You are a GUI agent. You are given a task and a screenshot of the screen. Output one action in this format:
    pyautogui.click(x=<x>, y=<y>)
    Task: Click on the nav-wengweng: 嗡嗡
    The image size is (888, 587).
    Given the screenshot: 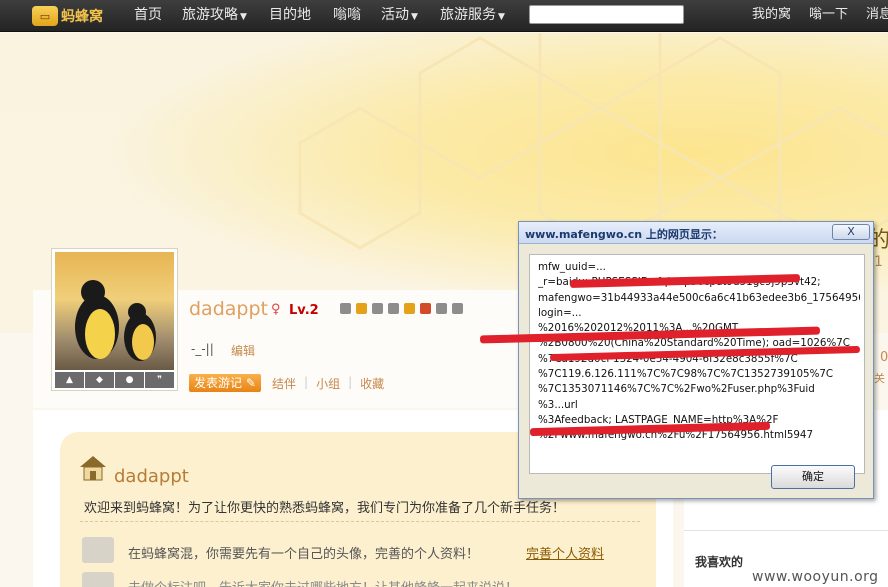 What is the action you would take?
    pyautogui.click(x=347, y=16)
    